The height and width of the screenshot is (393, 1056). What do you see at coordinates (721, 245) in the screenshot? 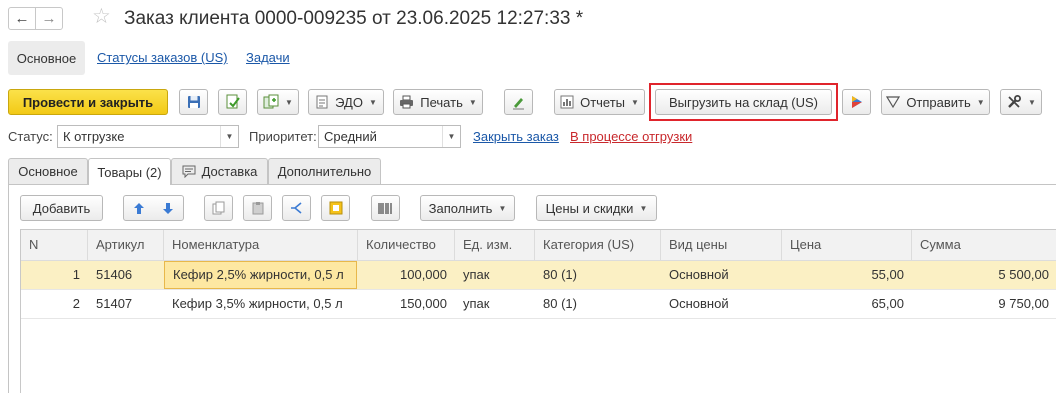
I see `column-header-price-type: Вид цены` at bounding box center [721, 245].